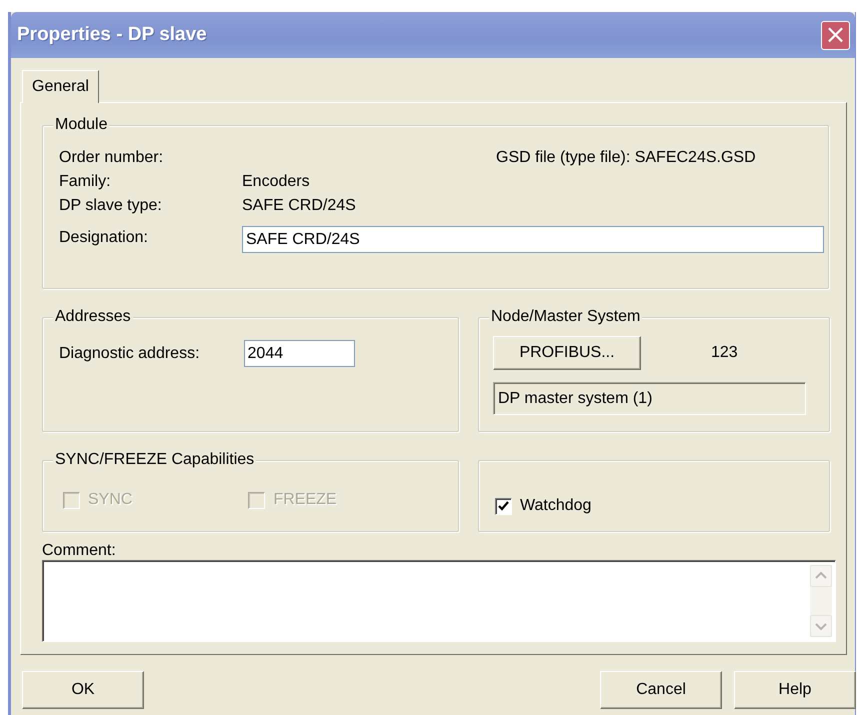 Image resolution: width=859 pixels, height=715 pixels. I want to click on dialog-button: OK, so click(83, 690).